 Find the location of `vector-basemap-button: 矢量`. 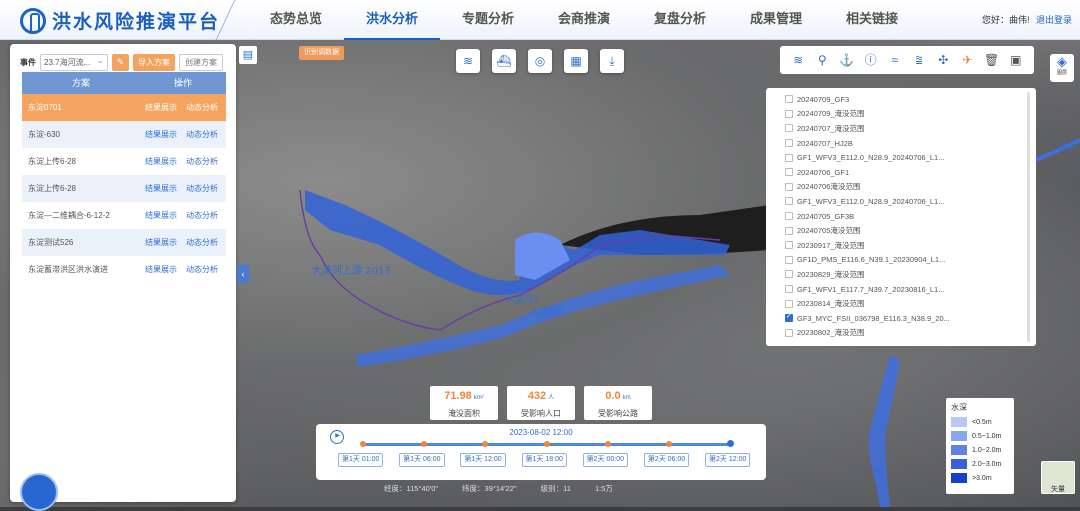

vector-basemap-button: 矢量 is located at coordinates (1058, 477).